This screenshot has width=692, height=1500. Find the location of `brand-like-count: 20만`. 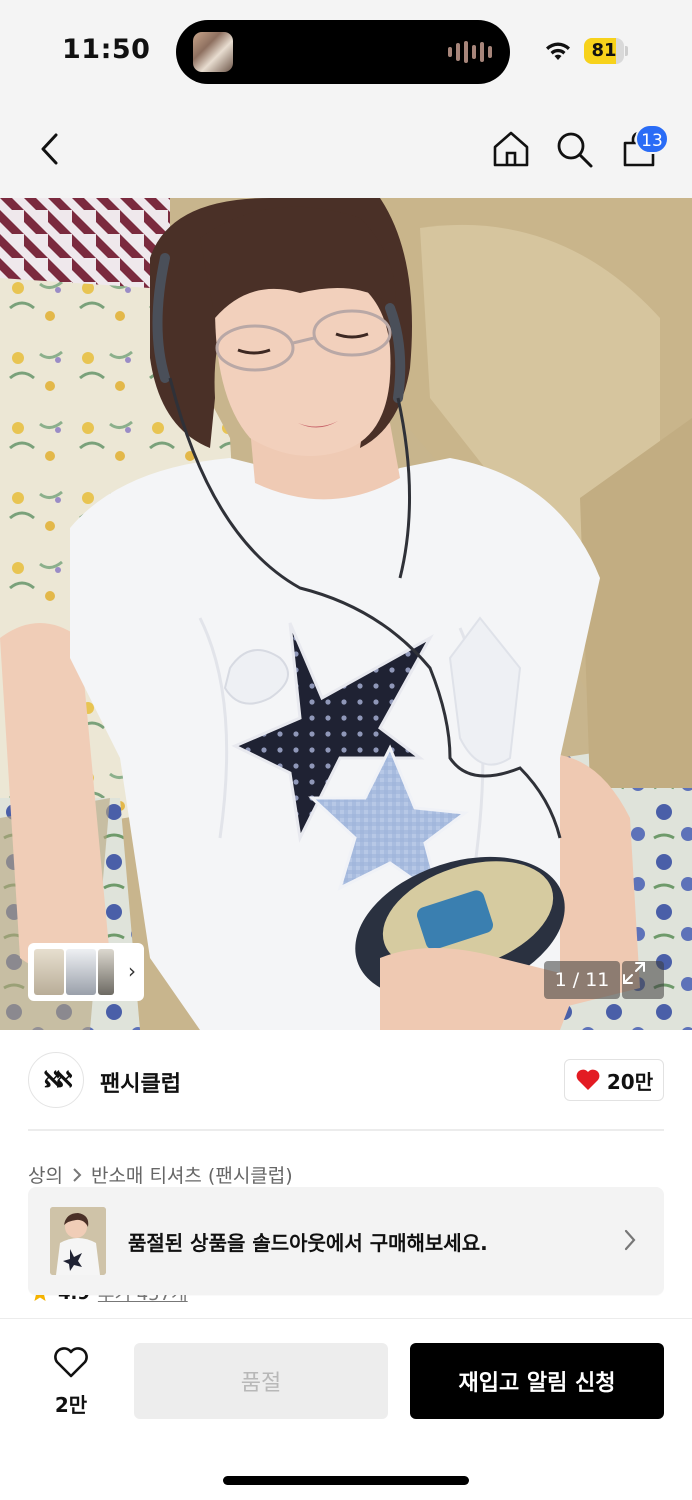

brand-like-count: 20만 is located at coordinates (630, 1081).